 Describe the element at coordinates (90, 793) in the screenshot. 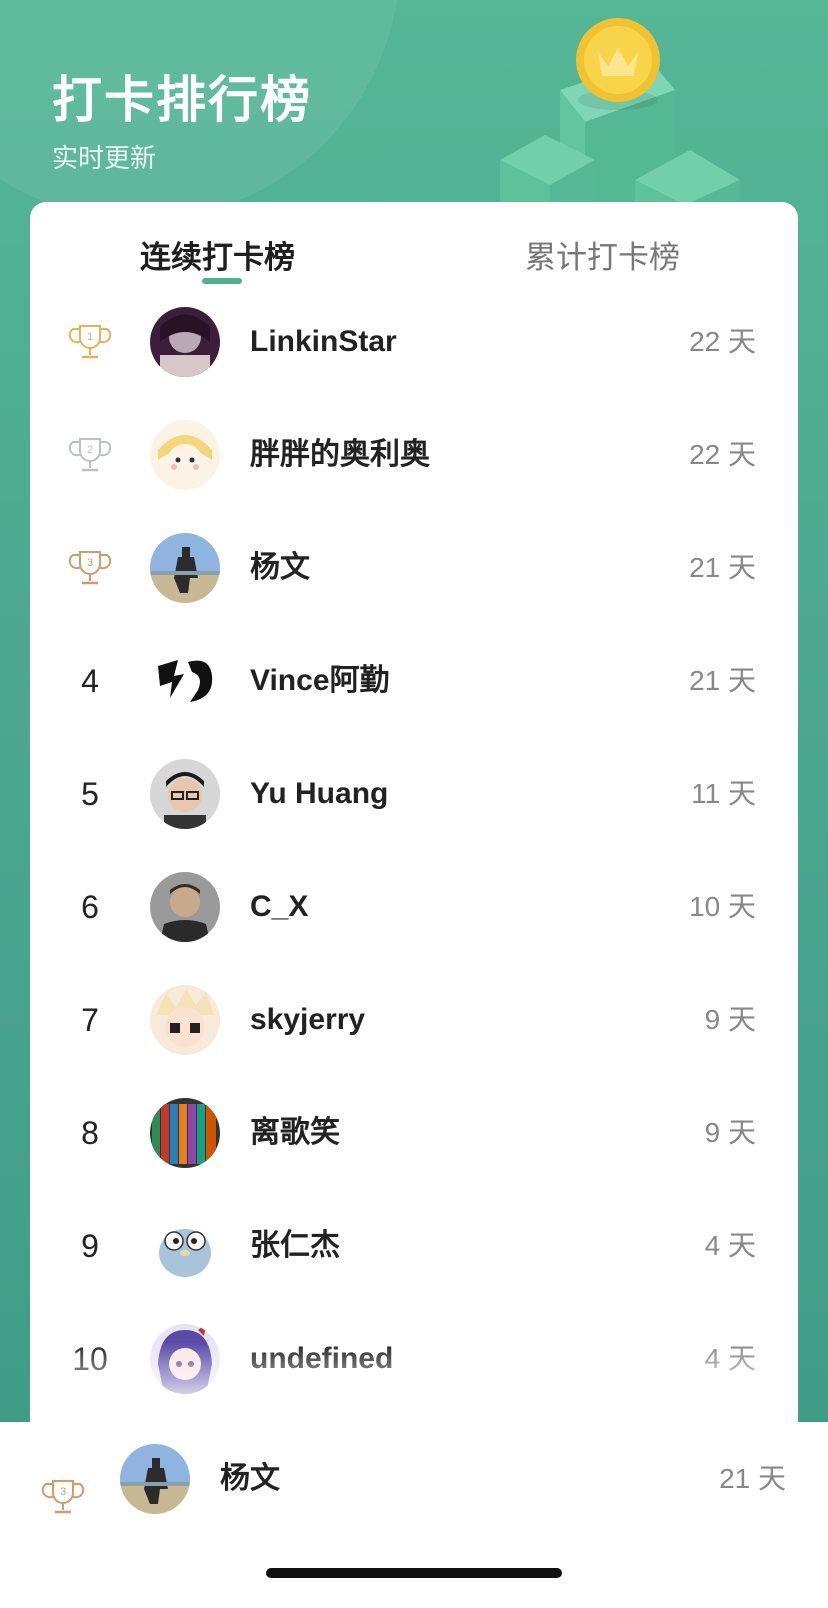

I see `rank-number: 5` at that location.